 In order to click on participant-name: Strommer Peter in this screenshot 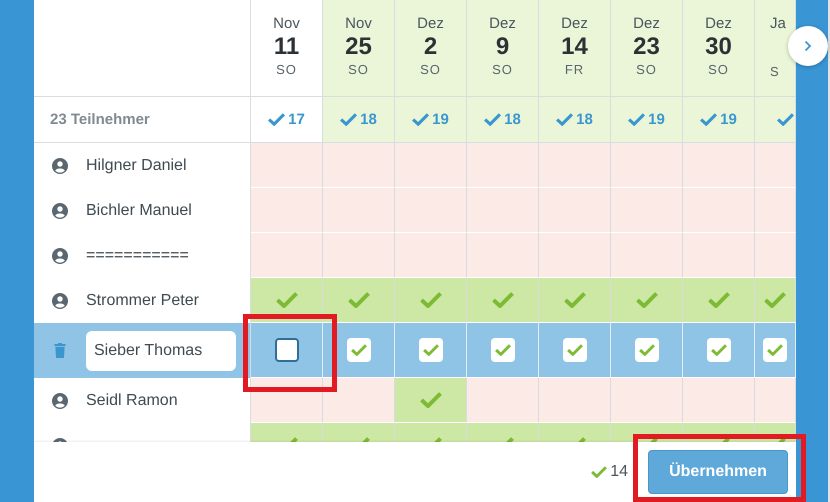, I will do `click(142, 301)`.